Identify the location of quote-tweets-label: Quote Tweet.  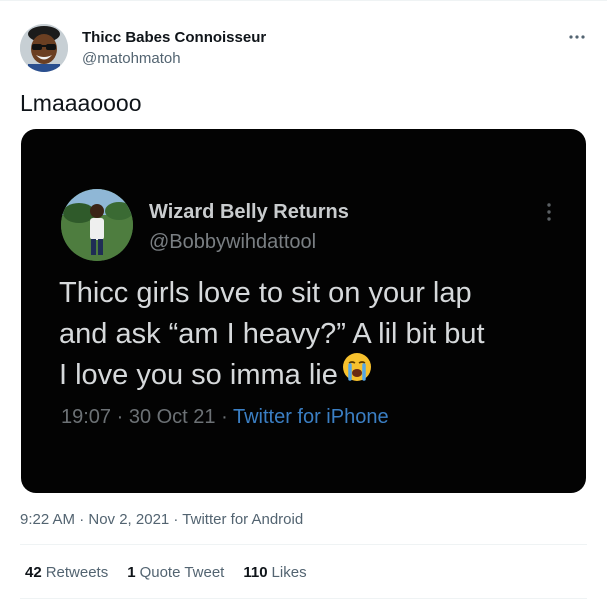
(182, 572).